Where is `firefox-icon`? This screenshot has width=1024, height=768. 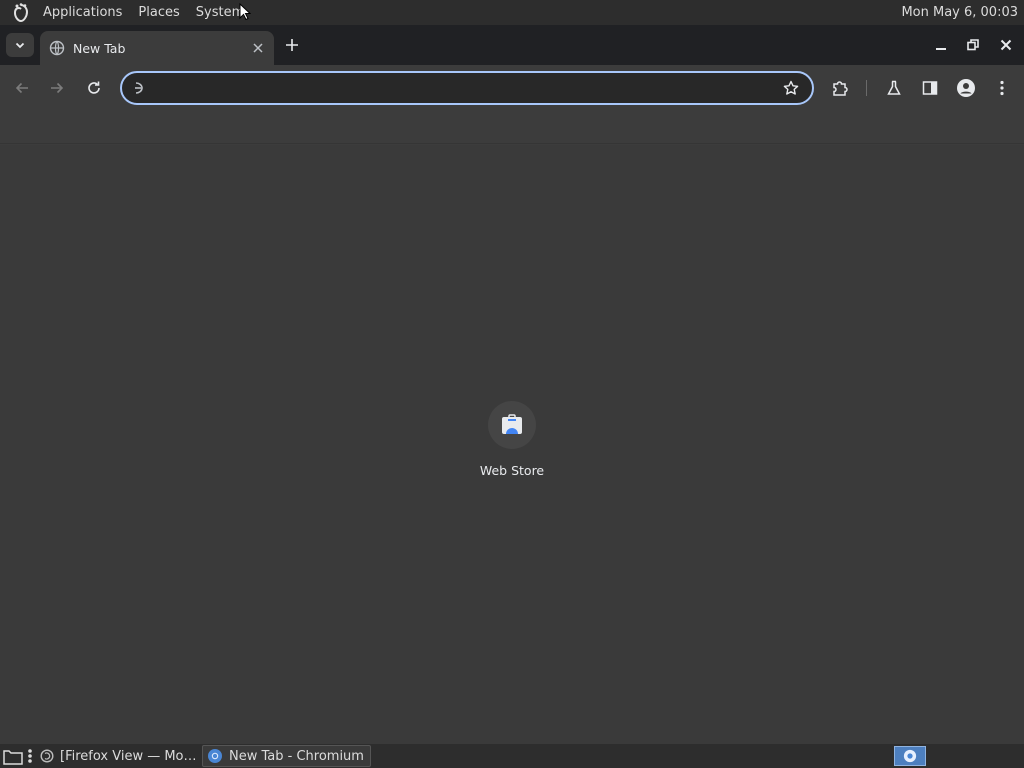 firefox-icon is located at coordinates (47, 756).